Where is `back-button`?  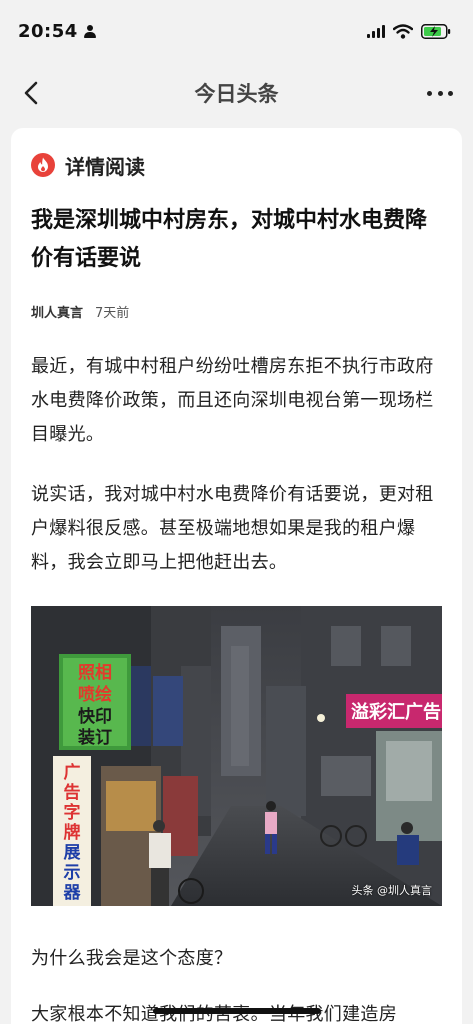
back-button is located at coordinates (31, 93).